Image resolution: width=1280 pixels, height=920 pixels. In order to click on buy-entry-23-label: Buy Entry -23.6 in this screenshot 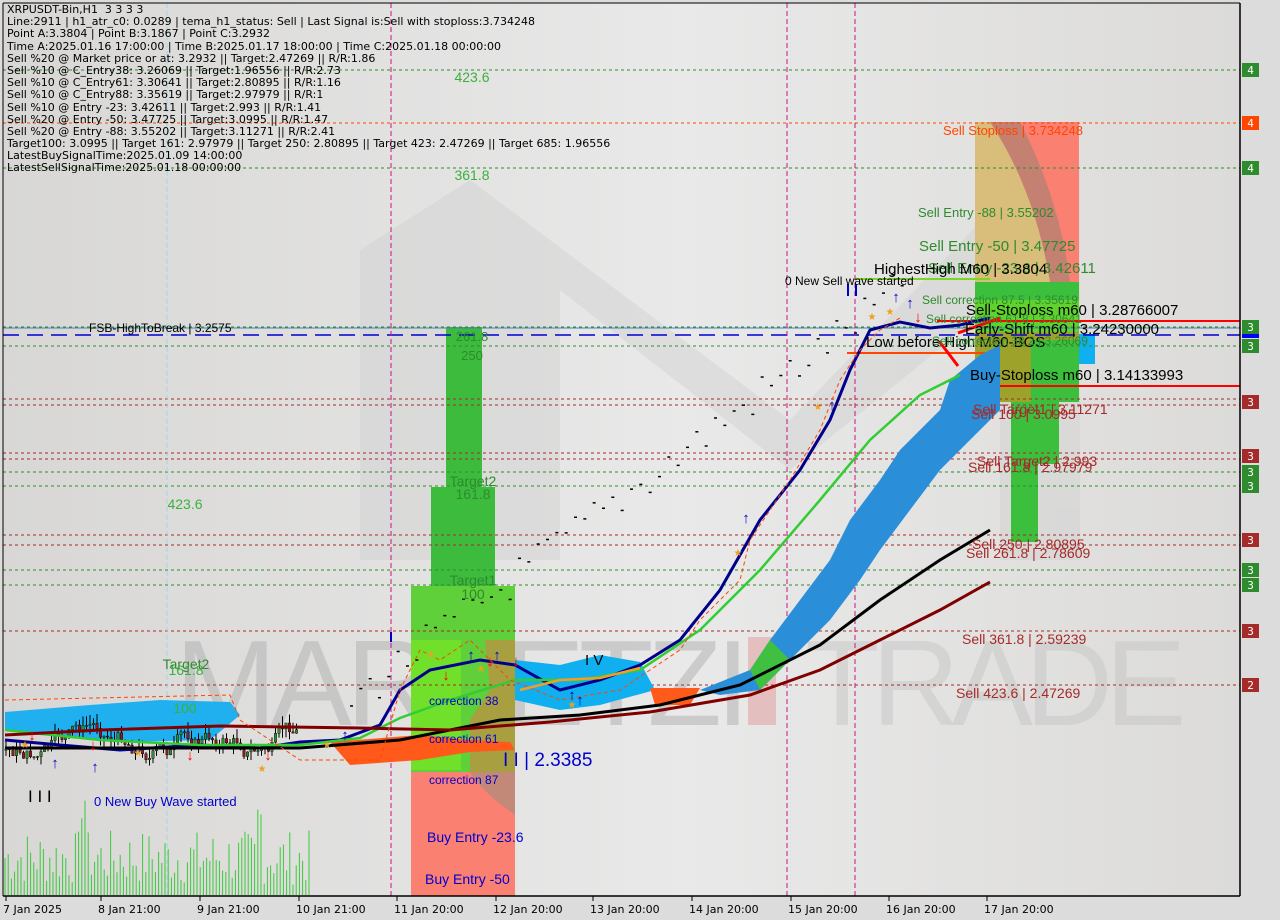, I will do `click(475, 837)`.